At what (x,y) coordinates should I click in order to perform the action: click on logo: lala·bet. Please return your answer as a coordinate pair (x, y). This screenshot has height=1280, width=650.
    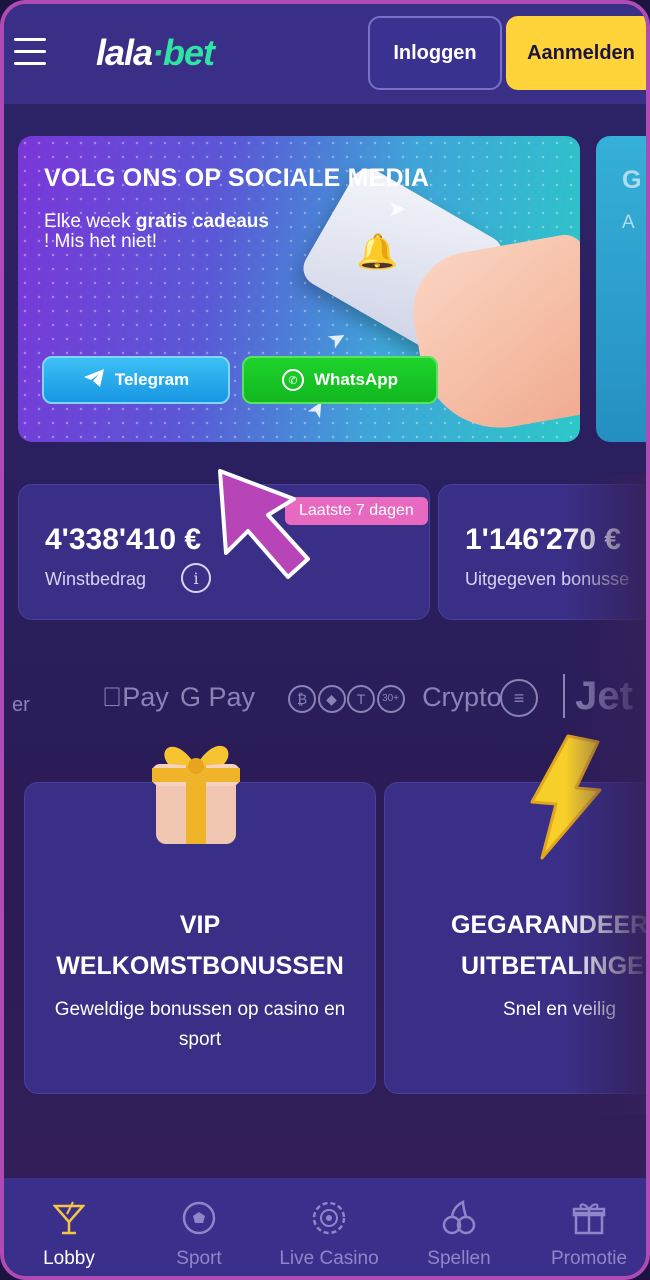
    Looking at the image, I should click on (155, 53).